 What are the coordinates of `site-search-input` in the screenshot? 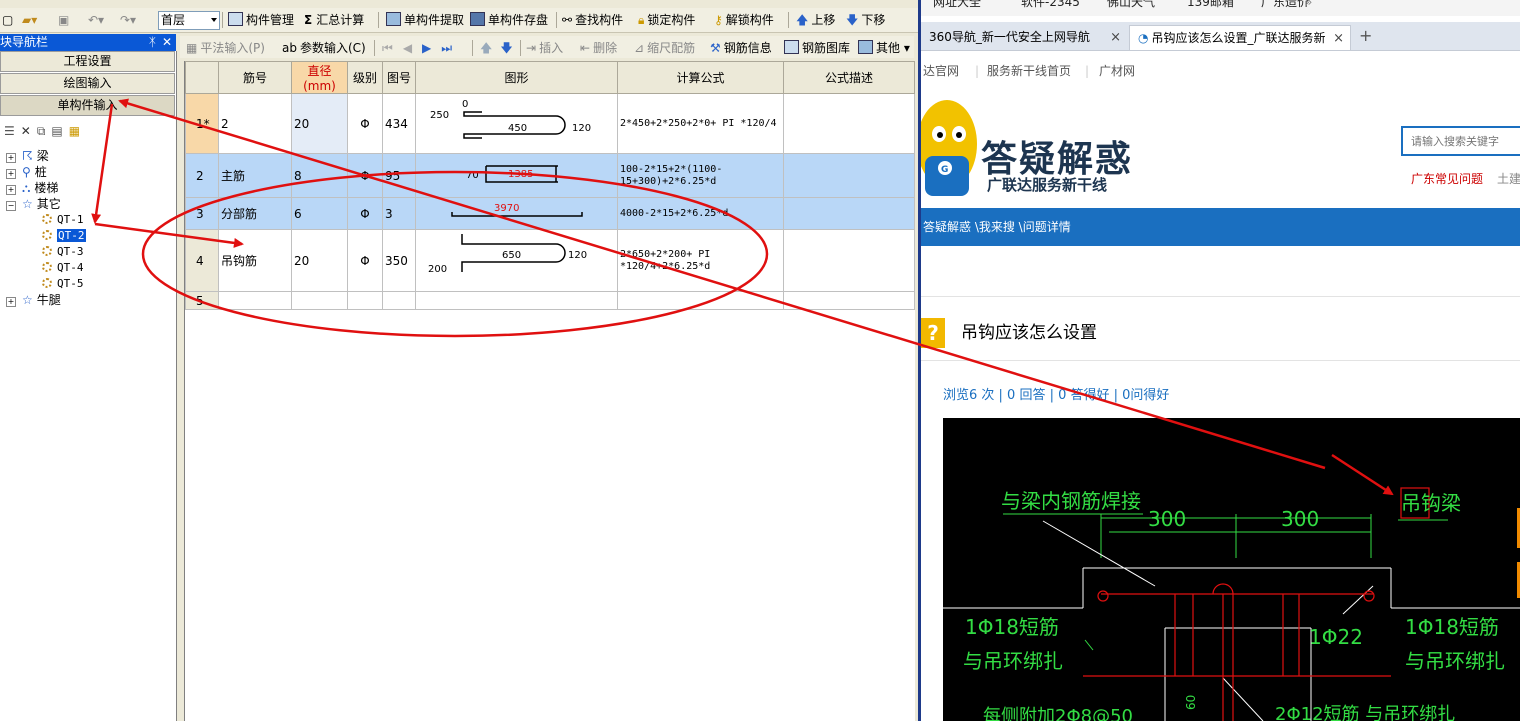 It's located at (1460, 141).